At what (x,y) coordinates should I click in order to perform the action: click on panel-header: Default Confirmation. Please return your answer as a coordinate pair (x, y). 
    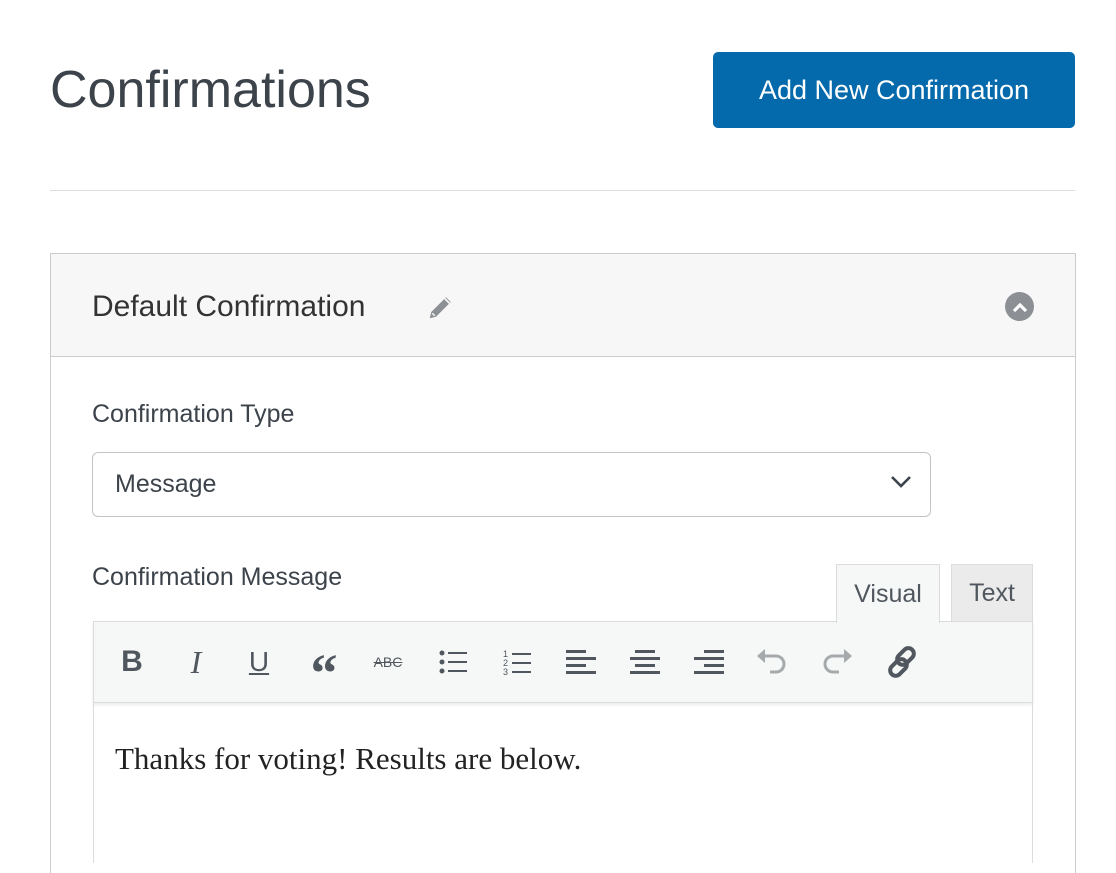
    Looking at the image, I should click on (563, 305).